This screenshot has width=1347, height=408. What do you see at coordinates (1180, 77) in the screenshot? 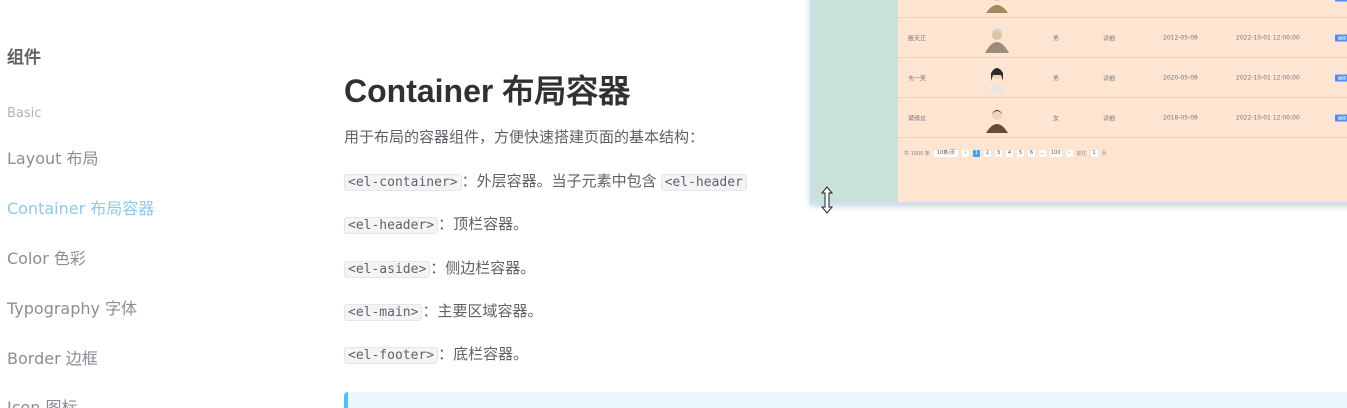
I see `date-cell: 2020-05-09` at bounding box center [1180, 77].